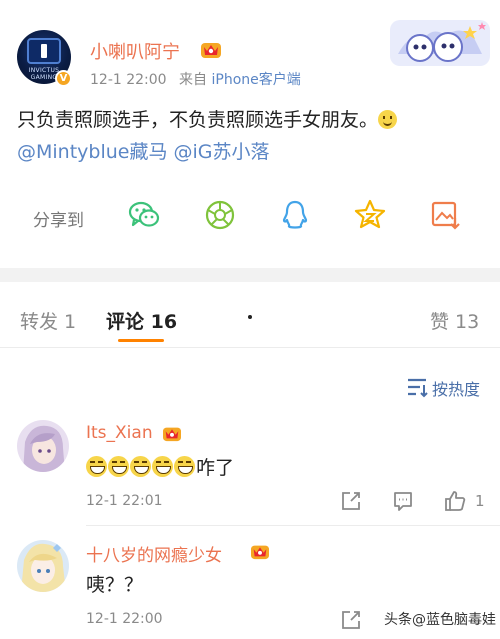 This screenshot has height=639, width=500. I want to click on post-meta: 12-1 22:00 来自 iPhone客户端, so click(195, 79).